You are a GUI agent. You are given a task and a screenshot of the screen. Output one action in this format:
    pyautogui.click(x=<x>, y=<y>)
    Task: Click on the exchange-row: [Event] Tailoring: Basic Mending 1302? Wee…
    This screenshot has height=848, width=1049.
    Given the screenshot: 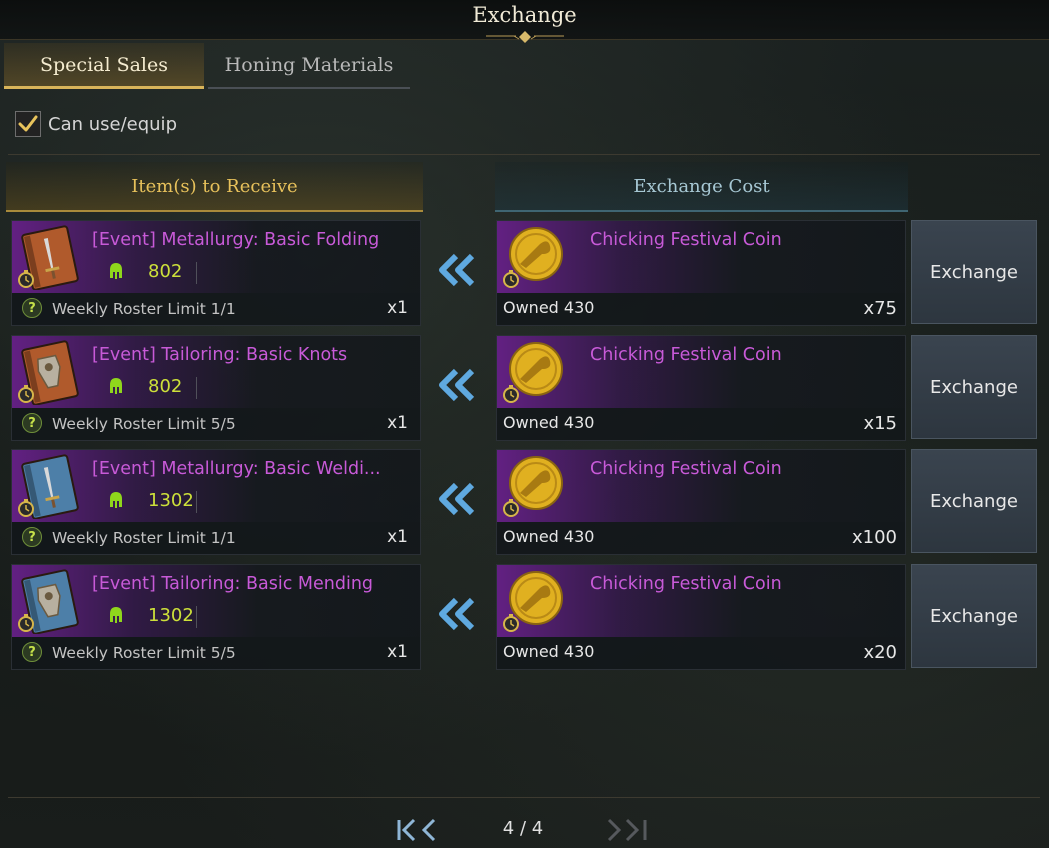 What is the action you would take?
    pyautogui.click(x=524, y=617)
    